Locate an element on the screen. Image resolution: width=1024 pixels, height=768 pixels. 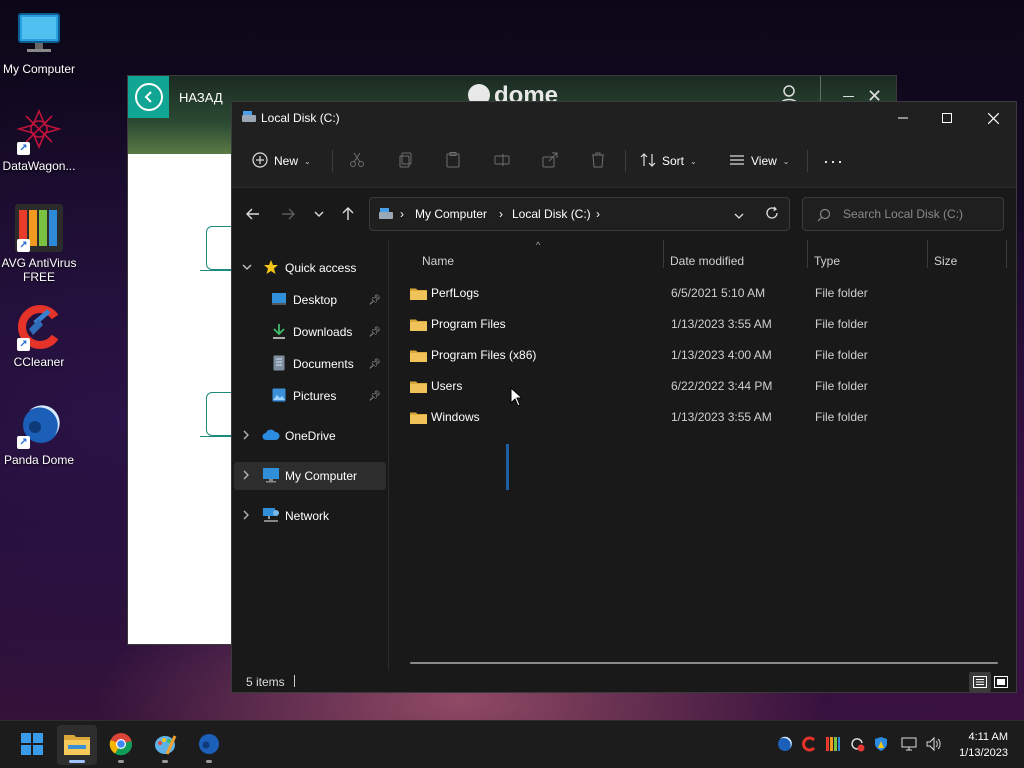
paint-icon is located at coordinates (165, 745).